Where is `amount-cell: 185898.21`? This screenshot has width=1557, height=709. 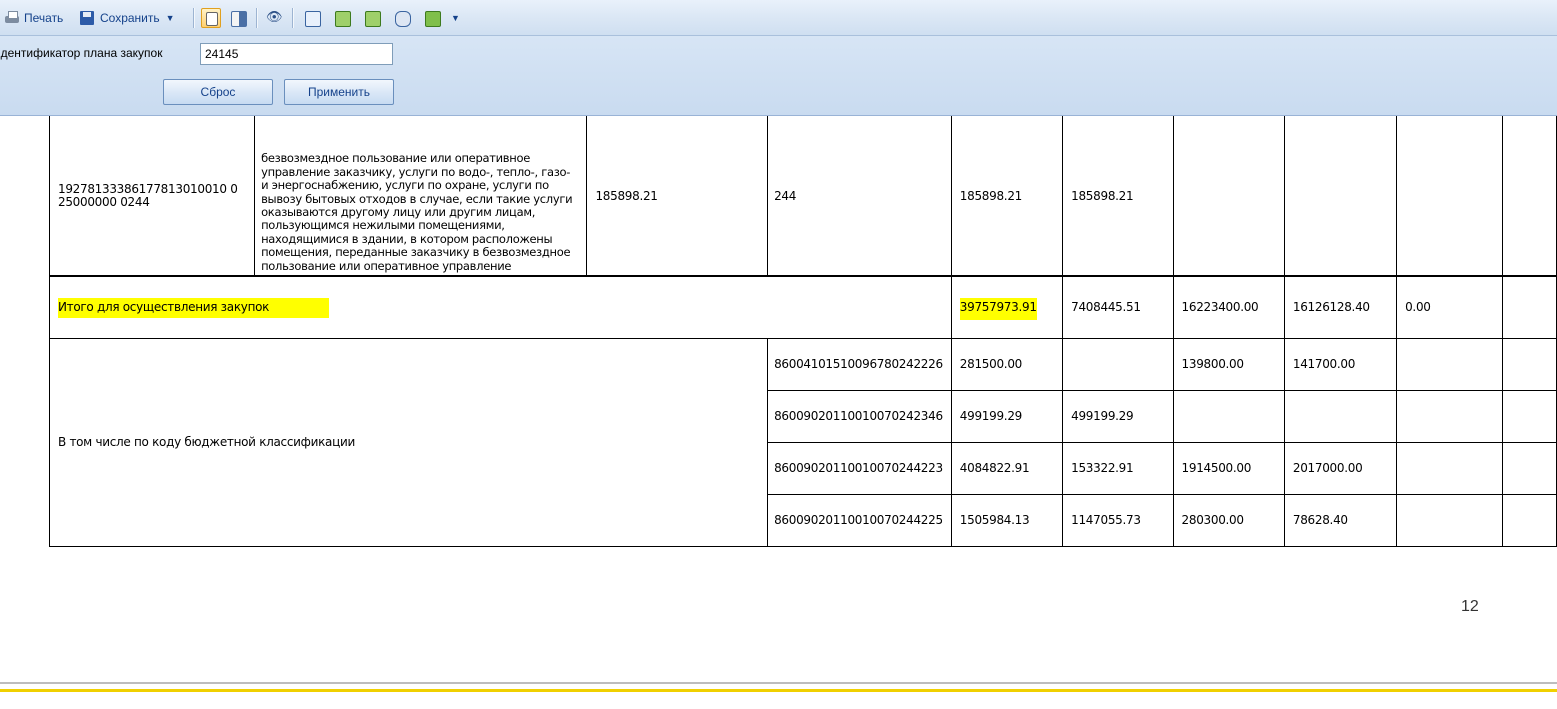
amount-cell: 185898.21 is located at coordinates (677, 196).